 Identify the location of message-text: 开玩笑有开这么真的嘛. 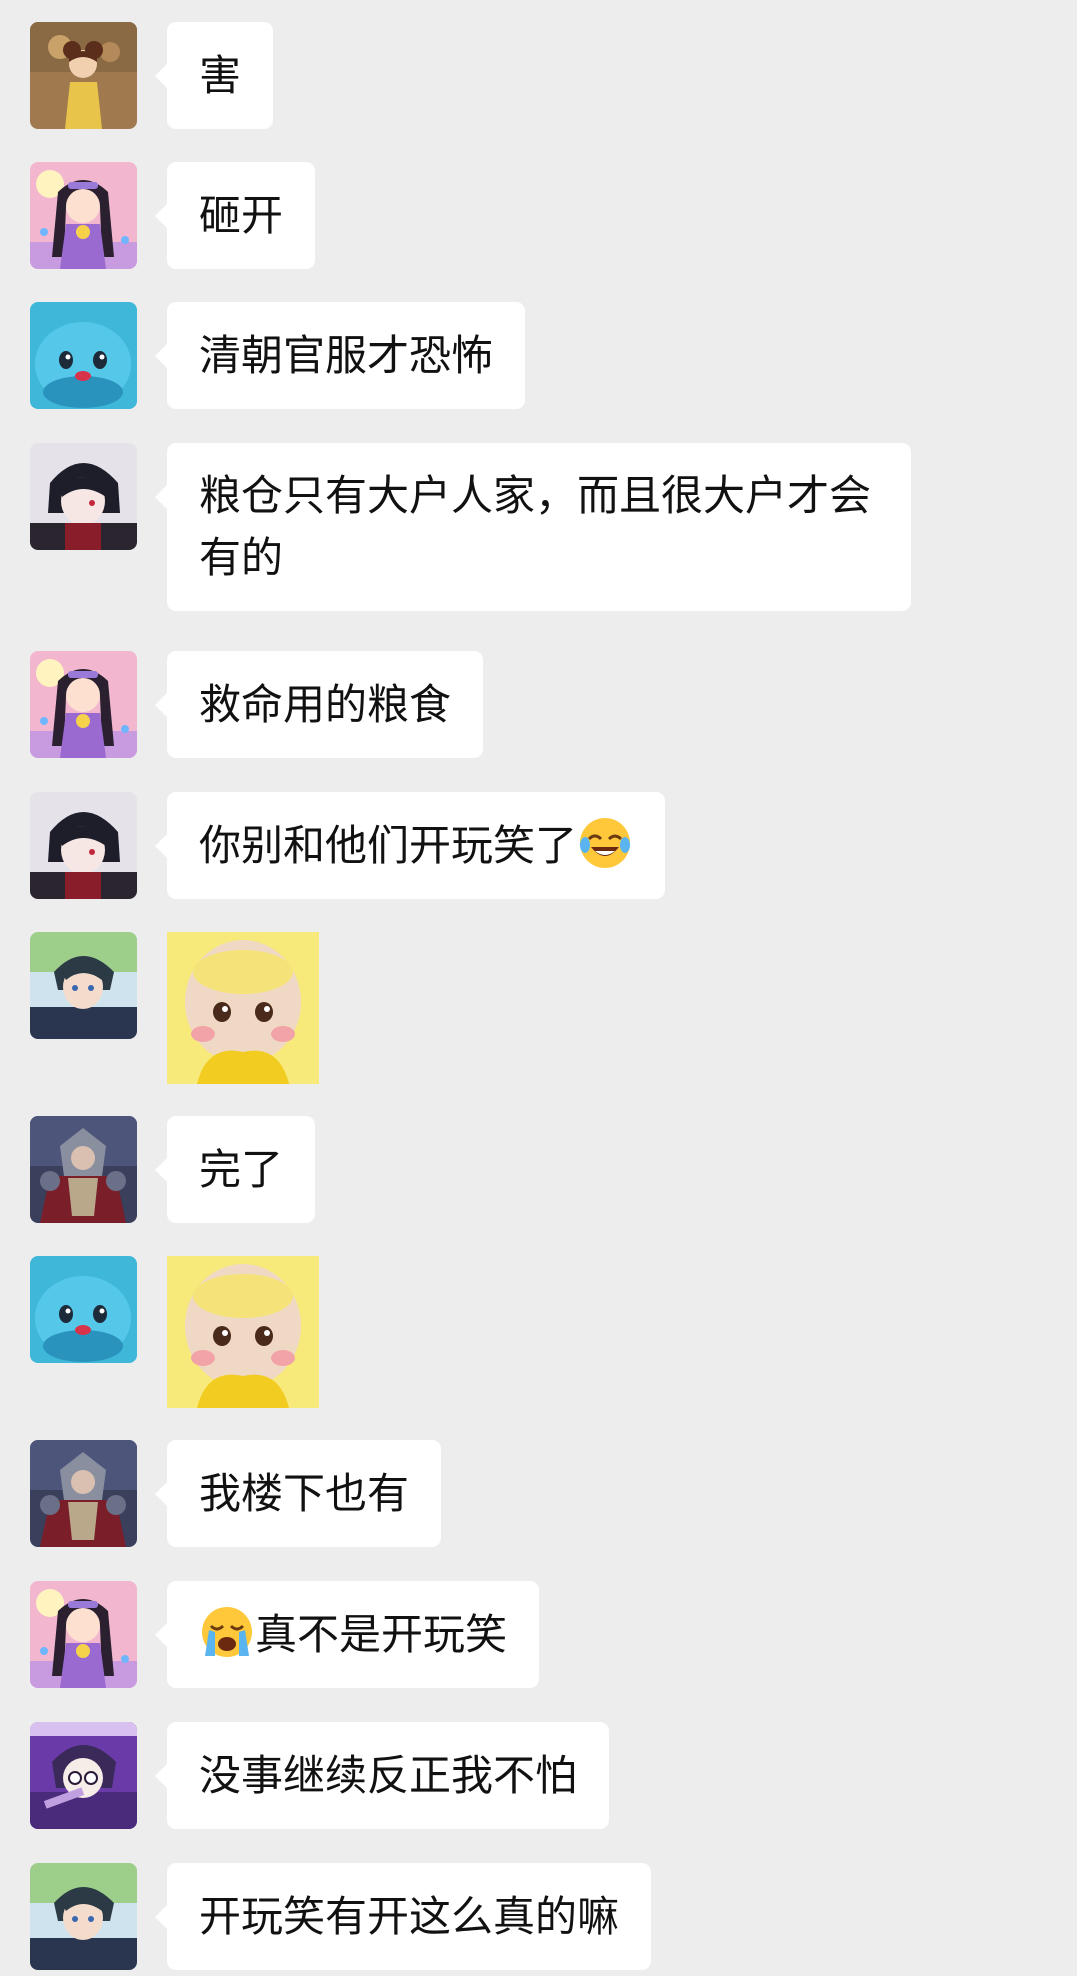
(409, 1916).